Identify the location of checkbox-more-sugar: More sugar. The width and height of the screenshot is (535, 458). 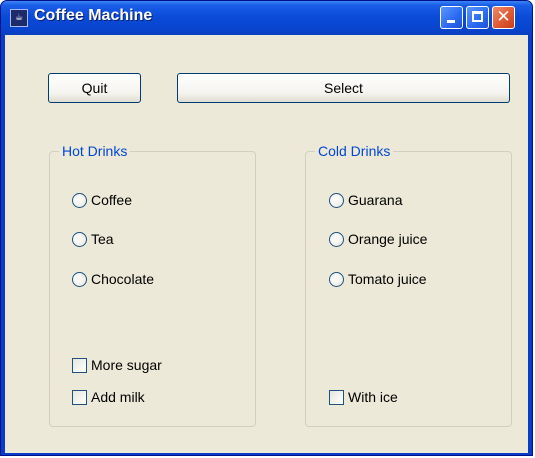
(117, 365).